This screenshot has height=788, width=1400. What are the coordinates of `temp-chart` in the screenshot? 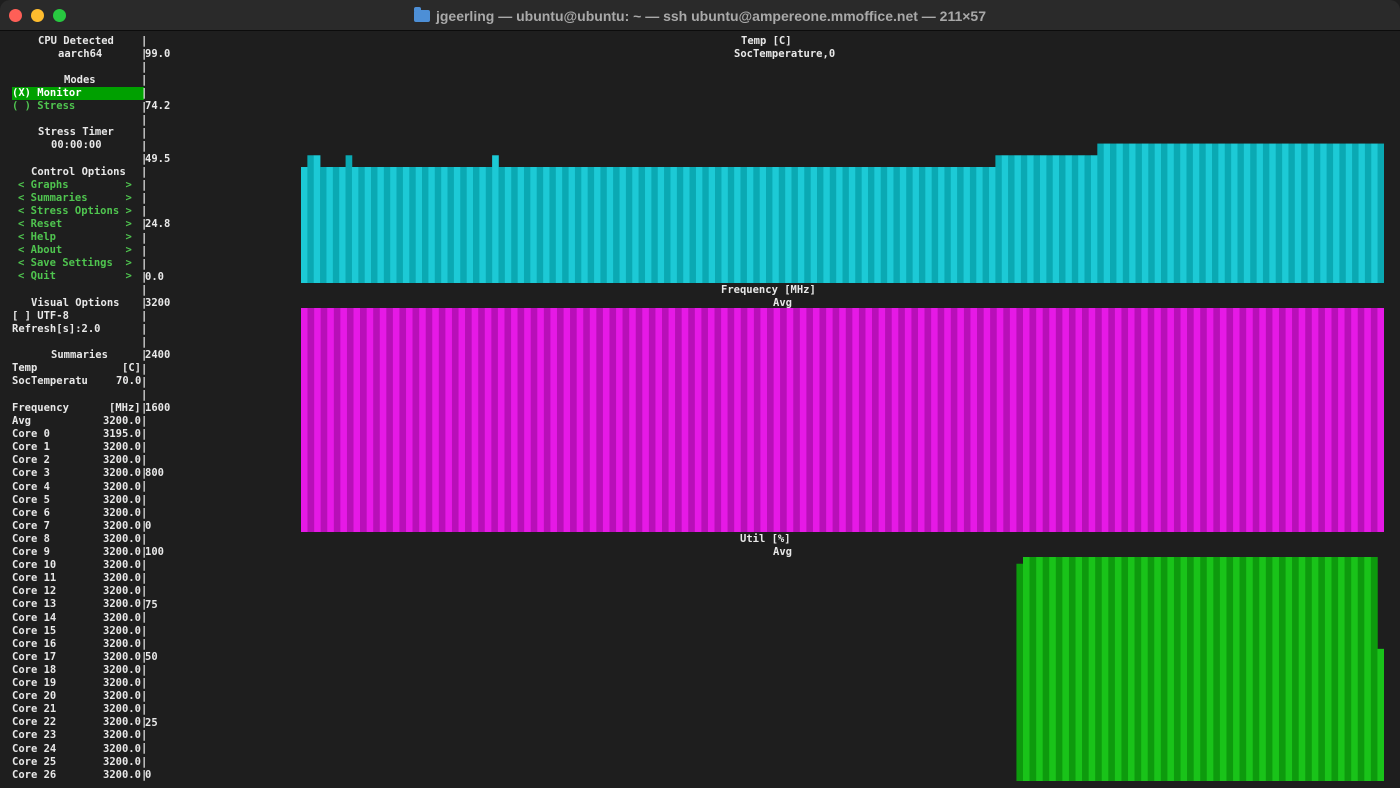 It's located at (842, 213).